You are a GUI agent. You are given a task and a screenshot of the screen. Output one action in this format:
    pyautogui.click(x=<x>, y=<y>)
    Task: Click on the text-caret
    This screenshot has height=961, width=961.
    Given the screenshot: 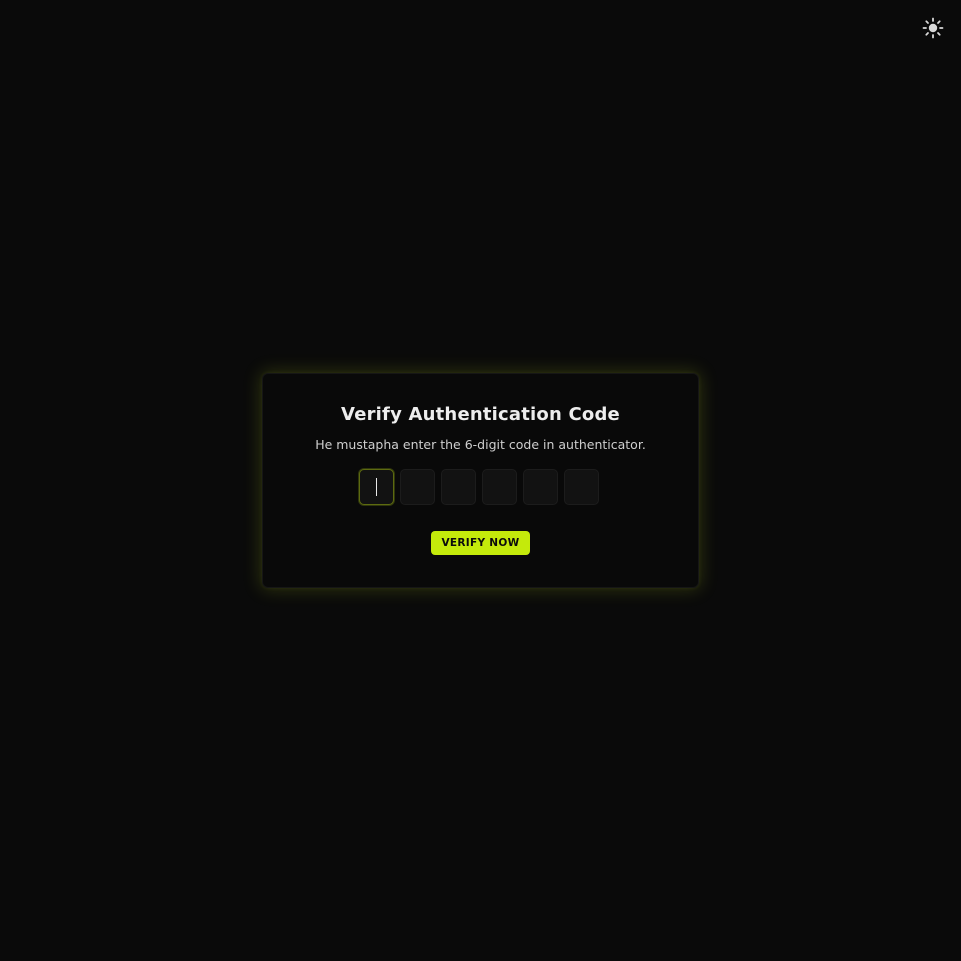 What is the action you would take?
    pyautogui.click(x=376, y=487)
    